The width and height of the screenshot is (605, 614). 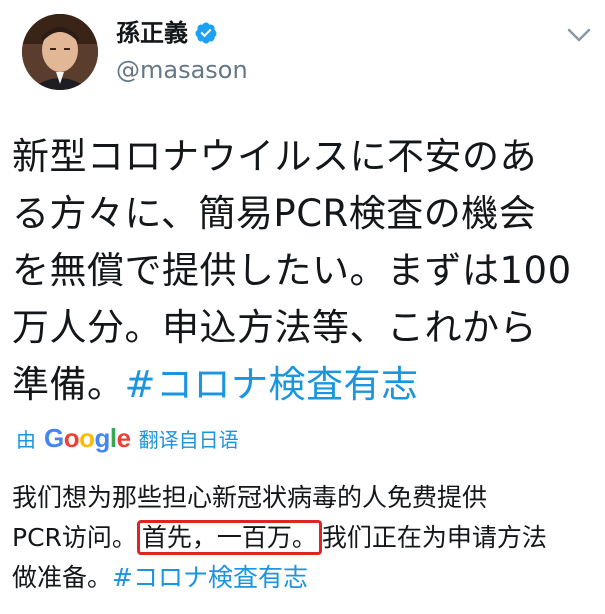 What do you see at coordinates (68, 384) in the screenshot?
I see `tweet-text-line: 準備。` at bounding box center [68, 384].